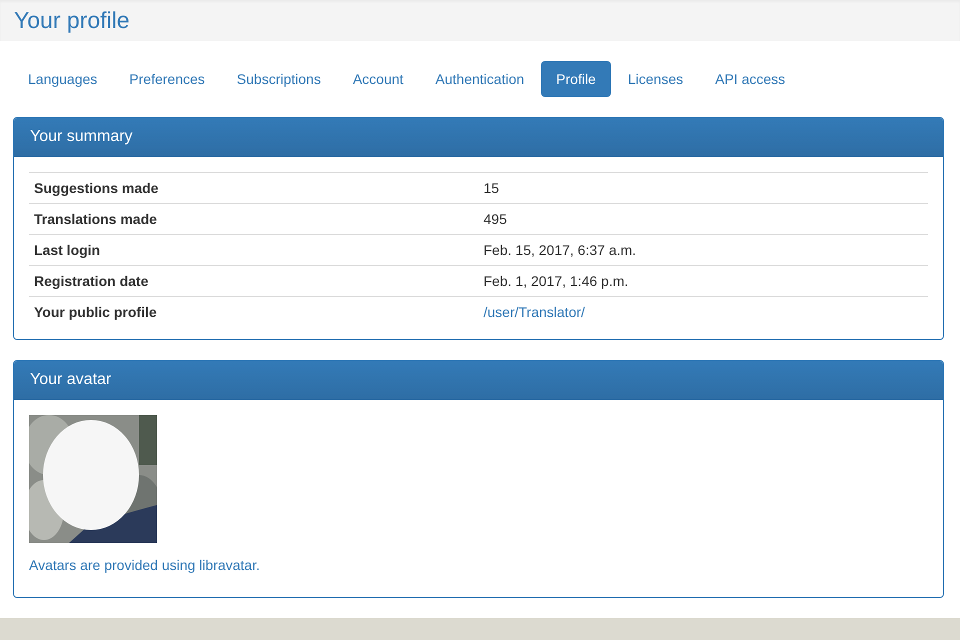  What do you see at coordinates (480, 78) in the screenshot?
I see `tab: Authentication` at bounding box center [480, 78].